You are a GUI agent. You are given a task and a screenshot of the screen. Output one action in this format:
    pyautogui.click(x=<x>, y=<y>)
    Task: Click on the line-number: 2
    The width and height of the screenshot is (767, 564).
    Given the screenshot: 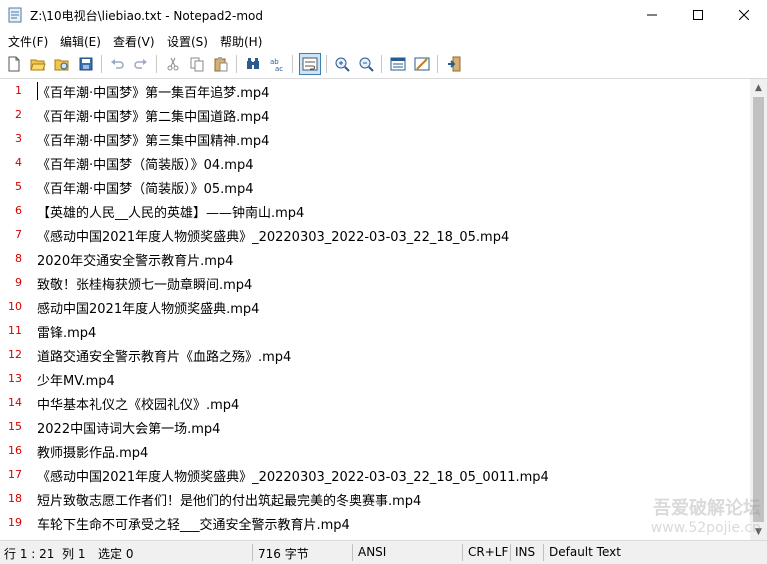 What is the action you would take?
    pyautogui.click(x=18, y=114)
    